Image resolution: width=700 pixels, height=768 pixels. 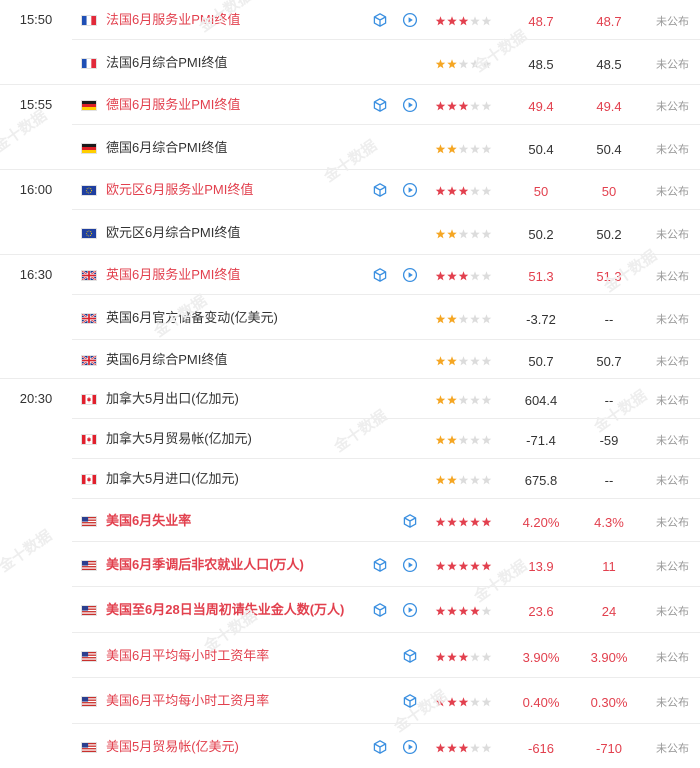 I want to click on event-name: 英国6月官方储备变动(亿美元), so click(x=192, y=318).